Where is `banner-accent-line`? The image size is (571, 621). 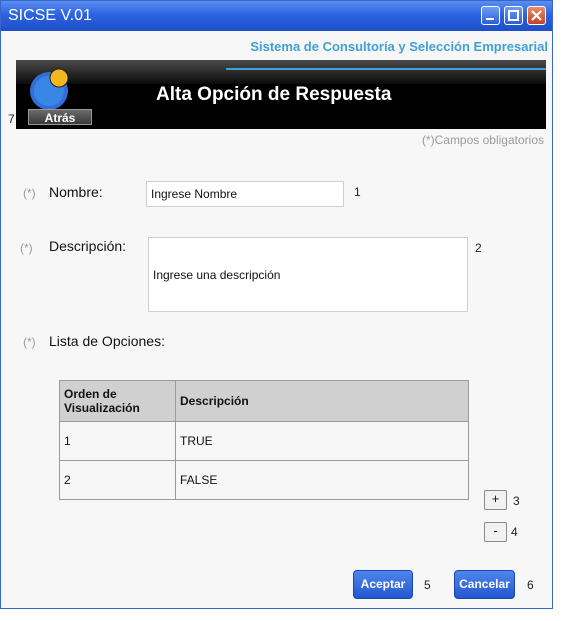
banner-accent-line is located at coordinates (386, 69).